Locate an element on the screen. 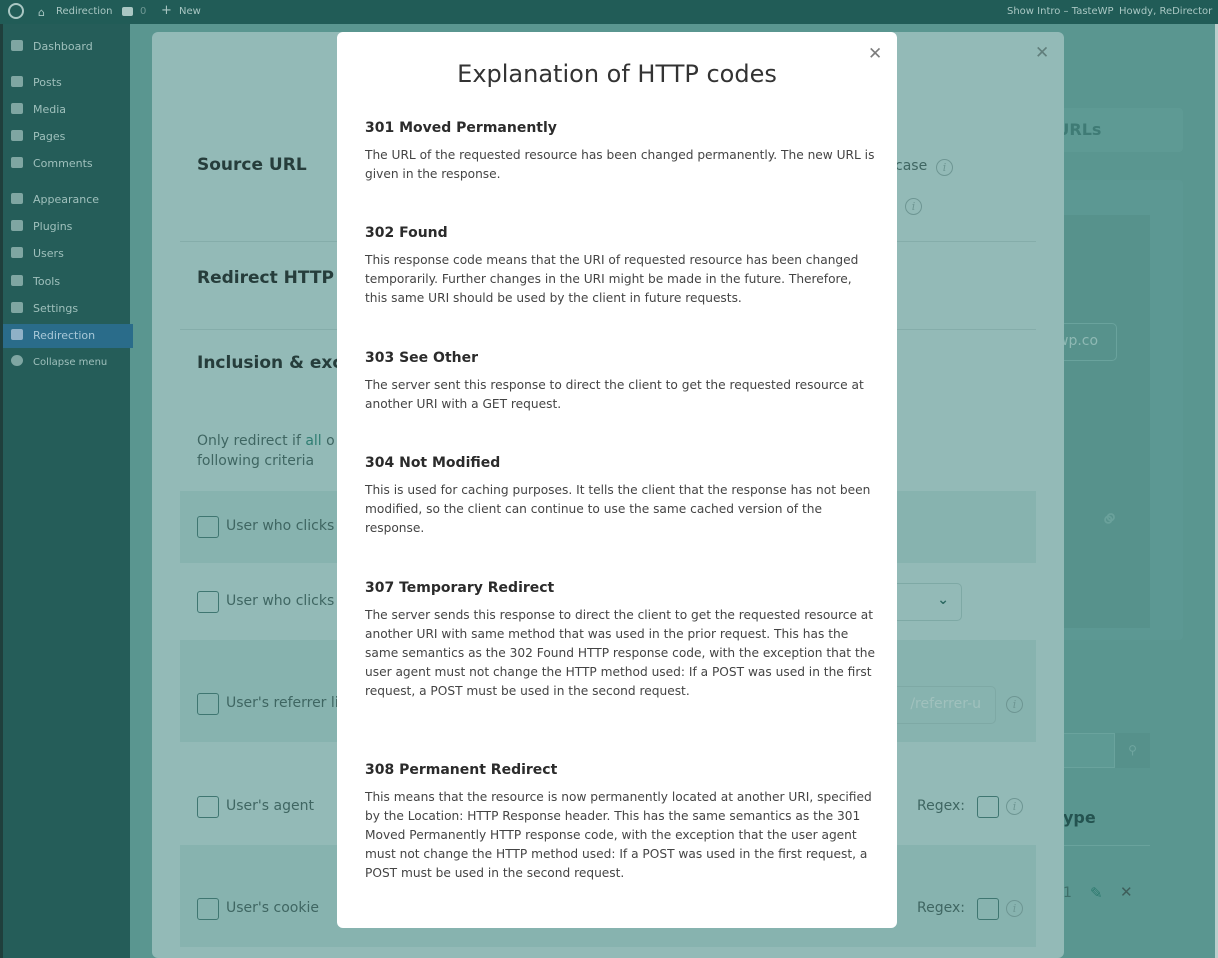 This screenshot has width=1218, height=958. redirect-icon is located at coordinates (17, 334).